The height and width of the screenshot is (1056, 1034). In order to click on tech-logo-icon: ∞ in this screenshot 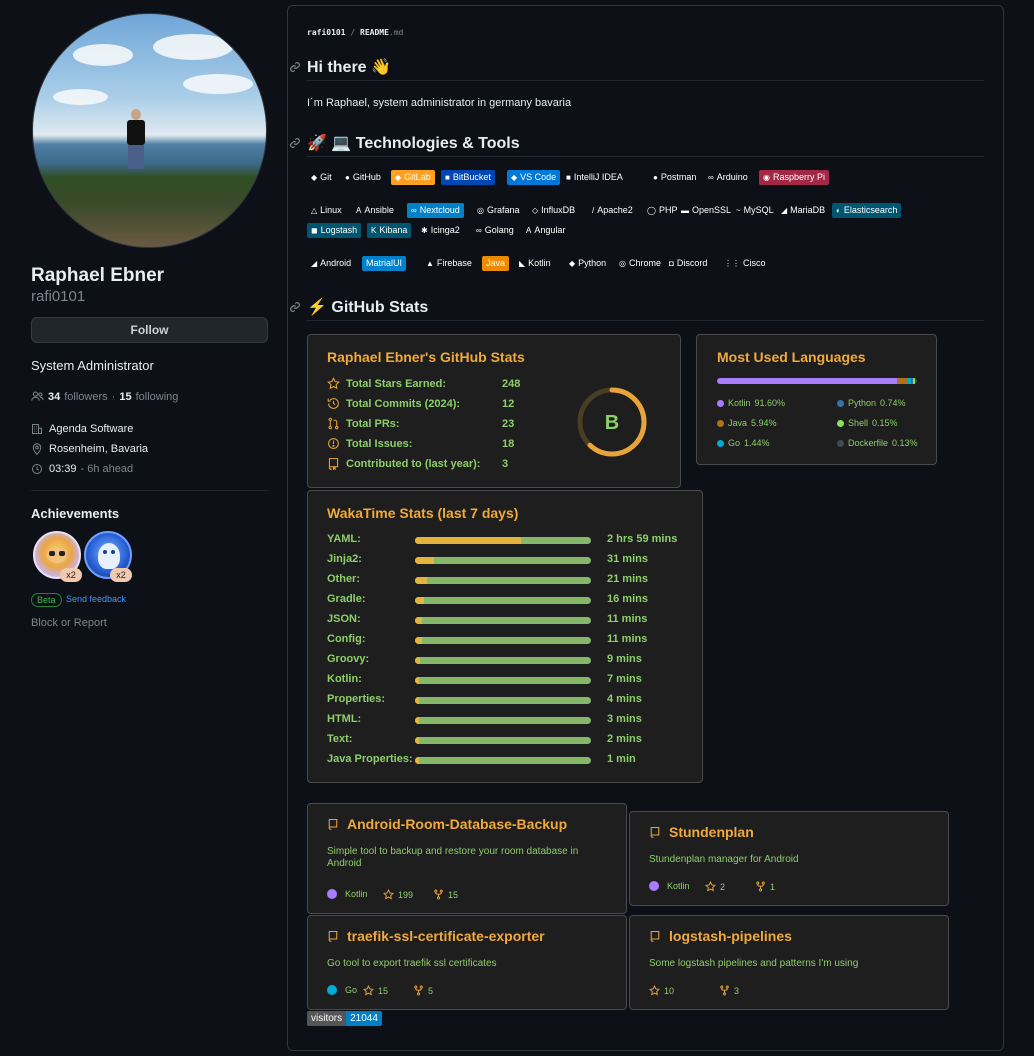, I will do `click(414, 210)`.